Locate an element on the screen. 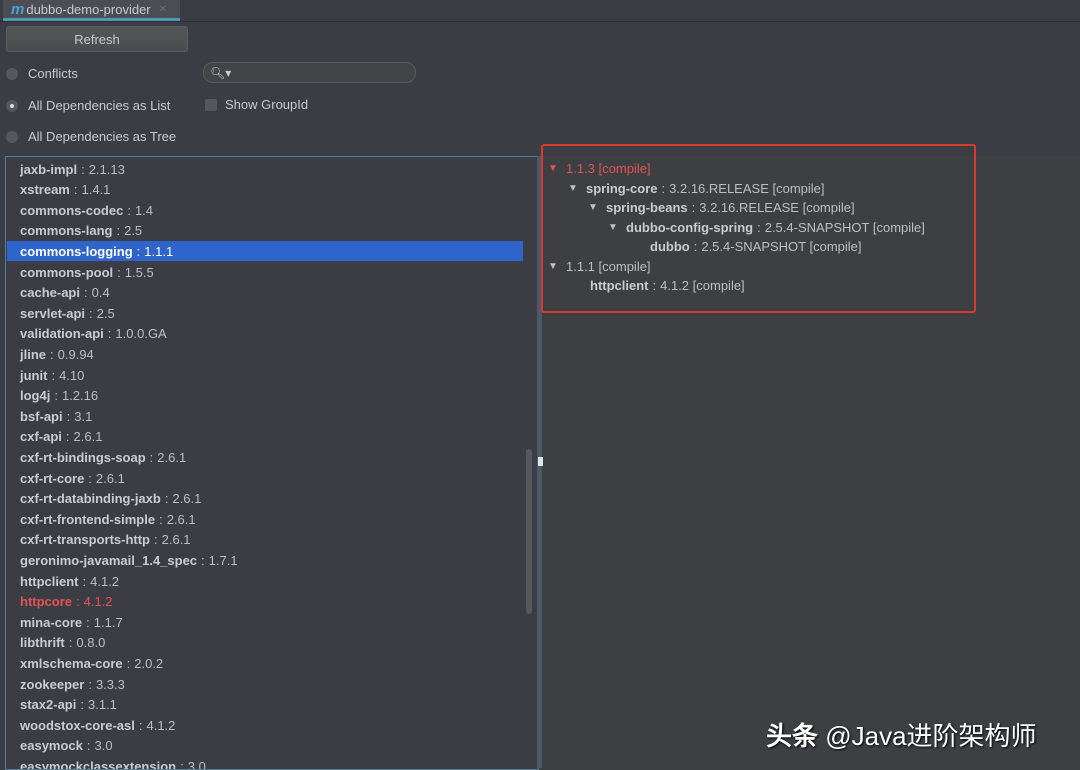  list-item: easymock:3.0 is located at coordinates (265, 746).